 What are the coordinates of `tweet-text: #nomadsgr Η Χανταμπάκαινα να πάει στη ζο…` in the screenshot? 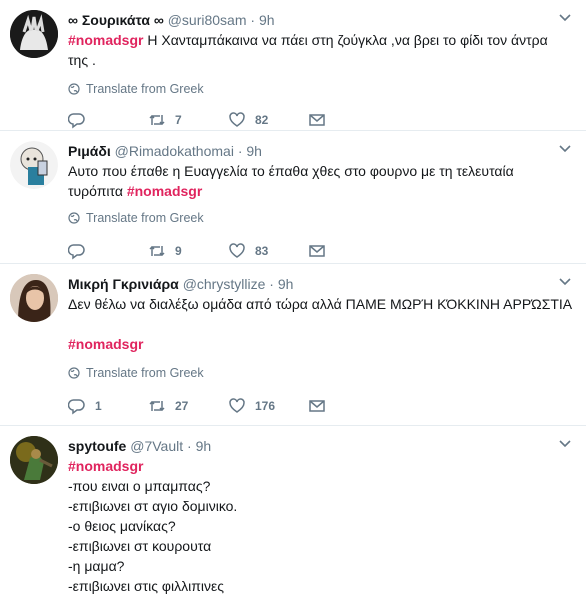 It's located at (321, 50).